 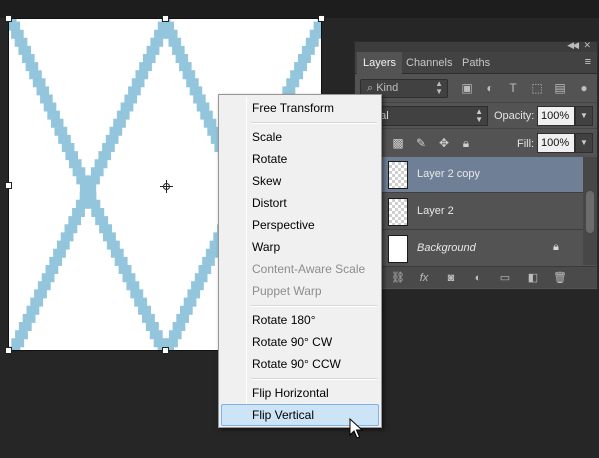 I want to click on fill-label: Fill:, so click(x=526, y=144).